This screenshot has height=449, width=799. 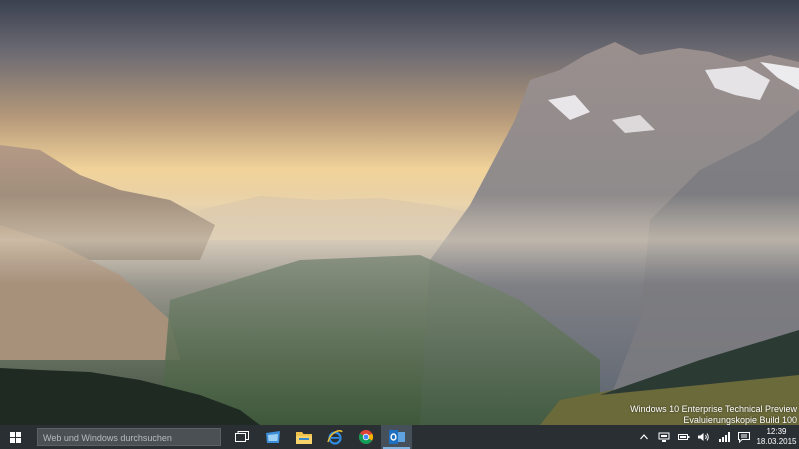 I want to click on volume-button, so click(x=704, y=437).